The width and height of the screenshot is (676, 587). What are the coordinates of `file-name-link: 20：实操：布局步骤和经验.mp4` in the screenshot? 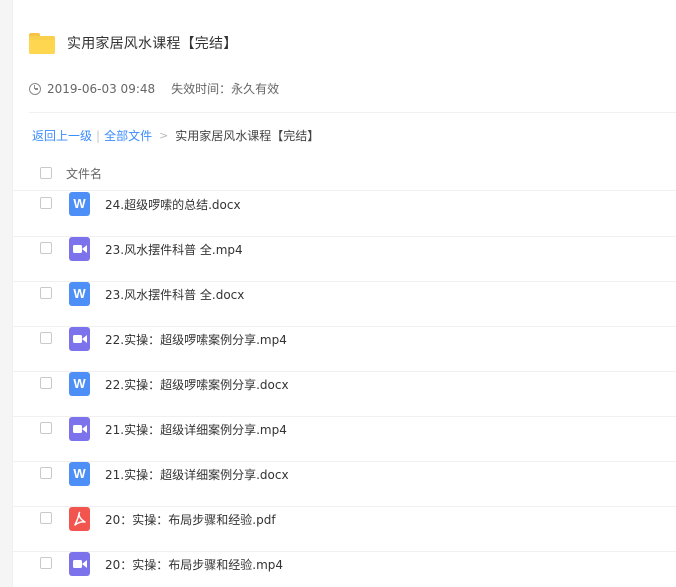 It's located at (194, 564).